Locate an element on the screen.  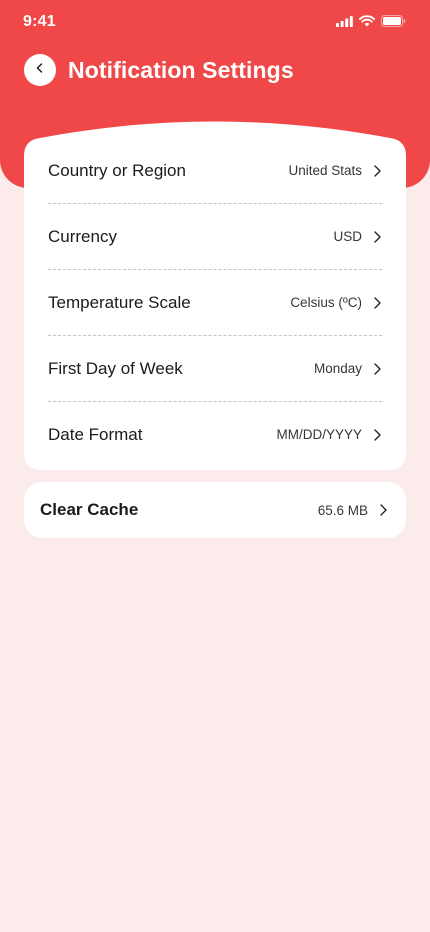
settings-row-label: Date Format is located at coordinates (95, 434).